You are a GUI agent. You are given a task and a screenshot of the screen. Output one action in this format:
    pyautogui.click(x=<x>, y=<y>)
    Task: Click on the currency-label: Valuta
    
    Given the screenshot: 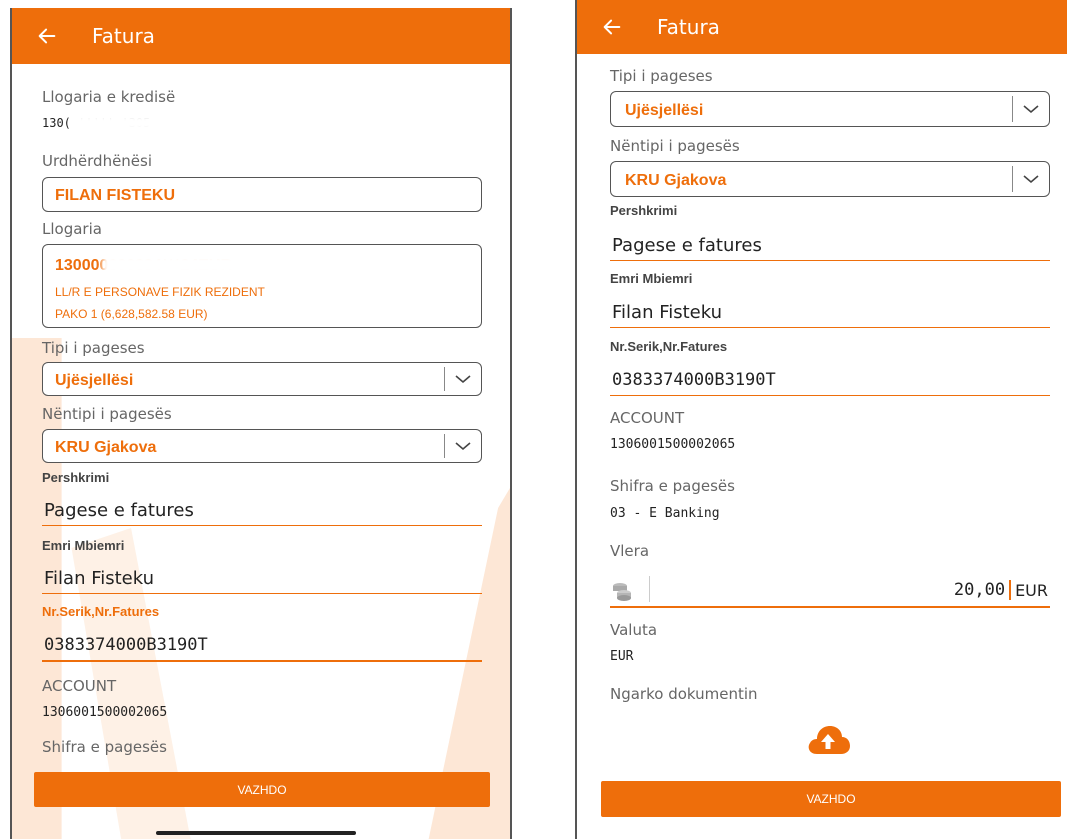 What is the action you would take?
    pyautogui.click(x=634, y=630)
    